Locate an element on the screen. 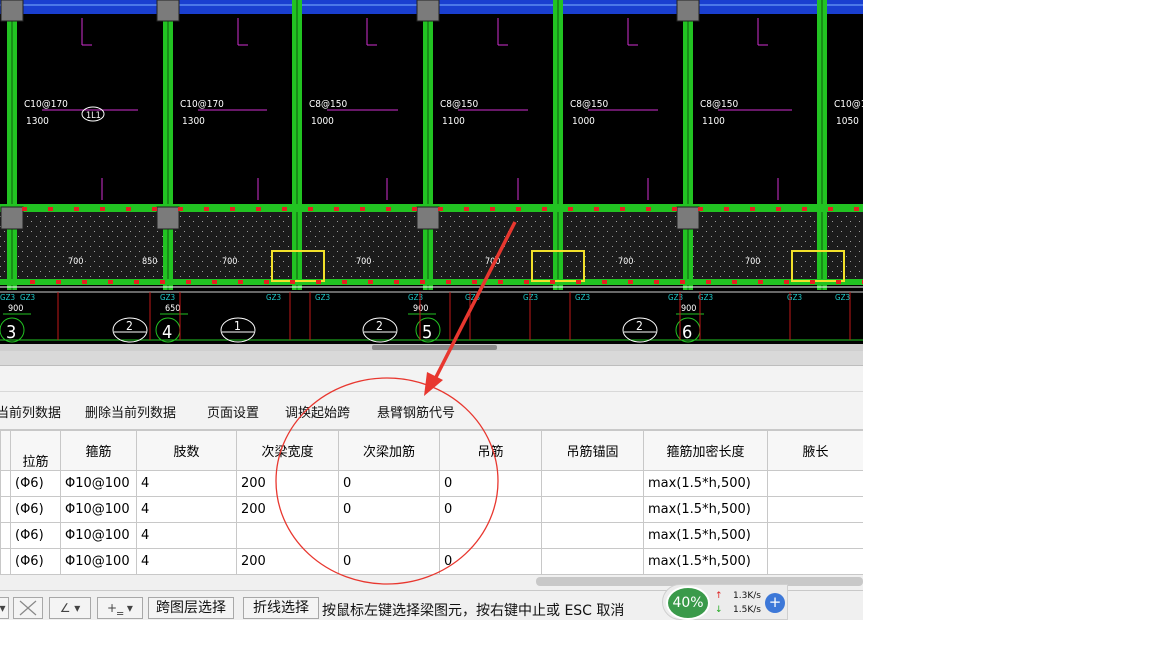  accelerate-plus-icon: + is located at coordinates (775, 603).